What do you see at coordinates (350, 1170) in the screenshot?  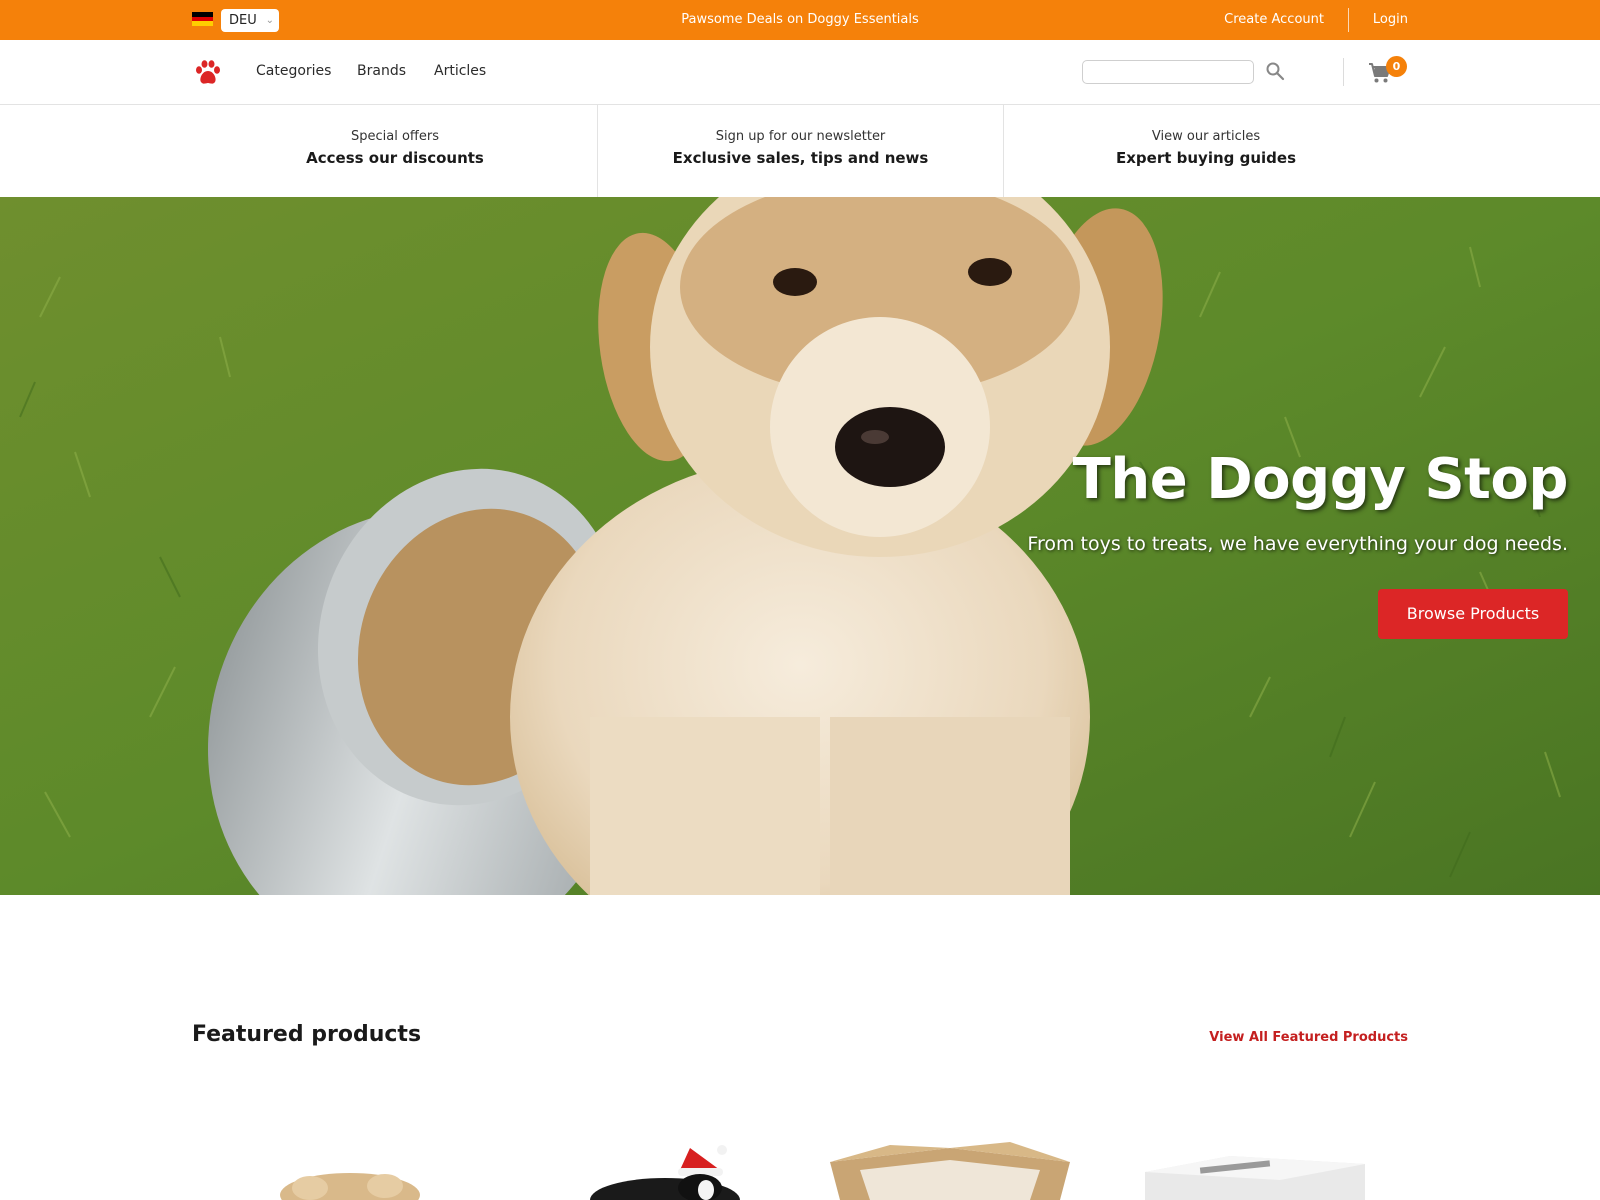 I see `product-image-chew-toy` at bounding box center [350, 1170].